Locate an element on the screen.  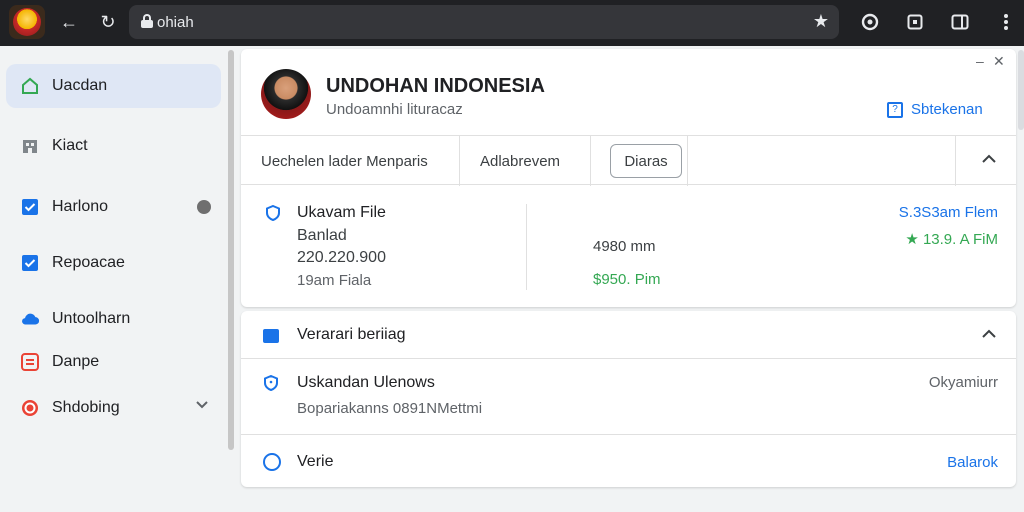
browser-toolbar: ← ↻ ohiah ★ is located at coordinates (512, 23).